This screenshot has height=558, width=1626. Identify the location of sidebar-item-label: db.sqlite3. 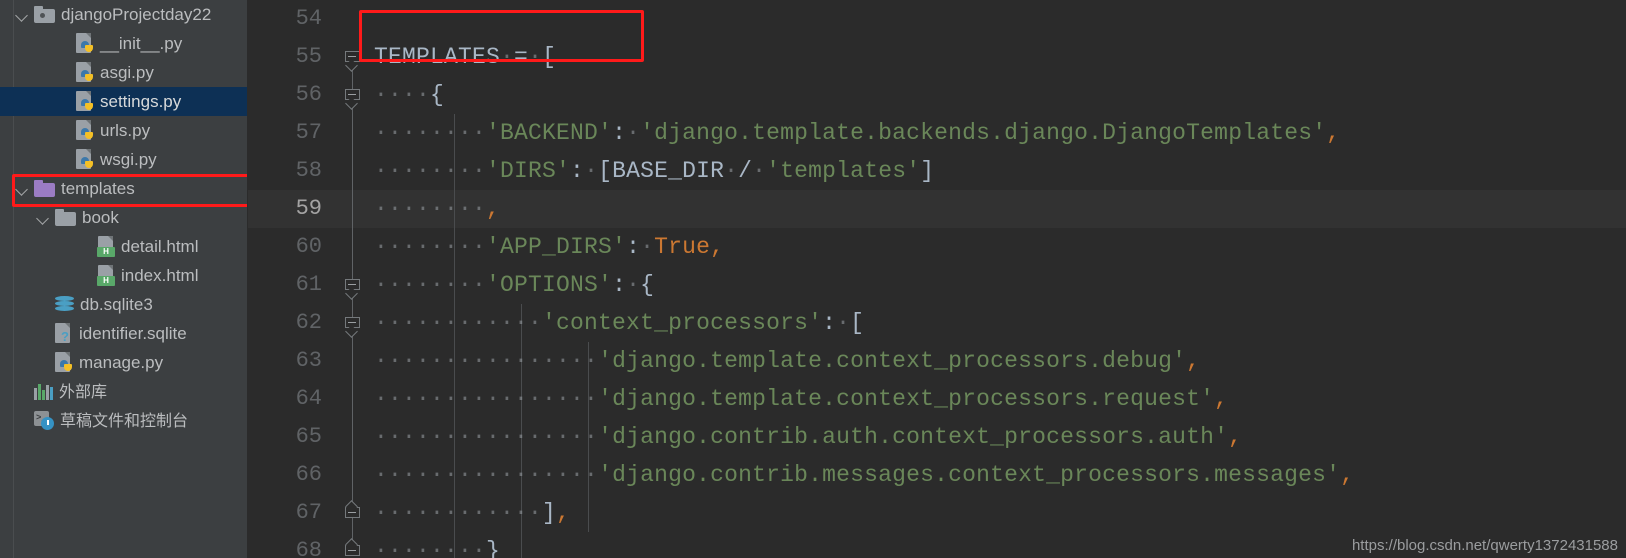
(116, 304).